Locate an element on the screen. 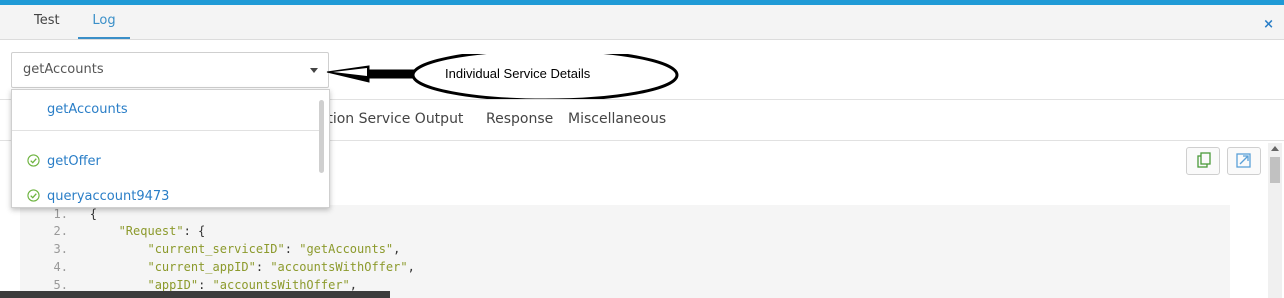 The height and width of the screenshot is (298, 1284). line-number: 2. is located at coordinates (60, 231).